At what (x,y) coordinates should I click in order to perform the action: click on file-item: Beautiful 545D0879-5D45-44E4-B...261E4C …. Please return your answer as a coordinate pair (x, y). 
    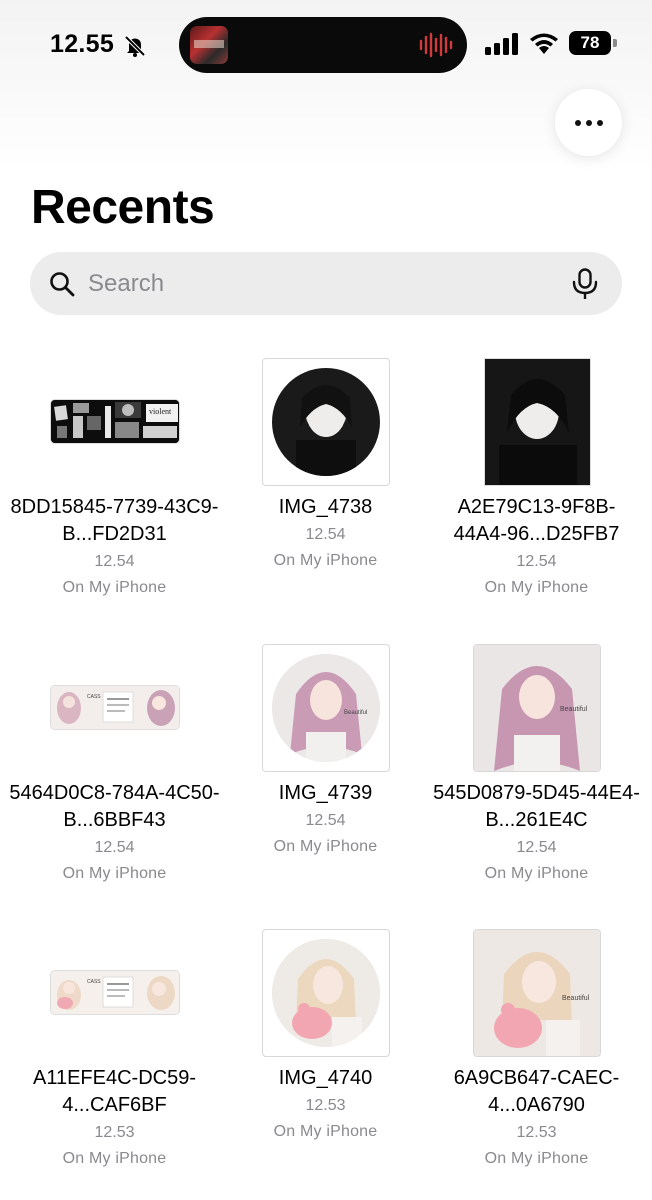
    Looking at the image, I should click on (536, 769).